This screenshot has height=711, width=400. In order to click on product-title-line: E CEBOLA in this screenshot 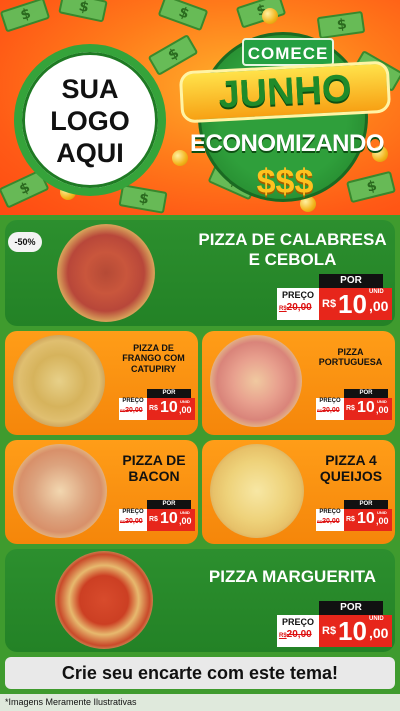, I will do `click(292, 259)`.